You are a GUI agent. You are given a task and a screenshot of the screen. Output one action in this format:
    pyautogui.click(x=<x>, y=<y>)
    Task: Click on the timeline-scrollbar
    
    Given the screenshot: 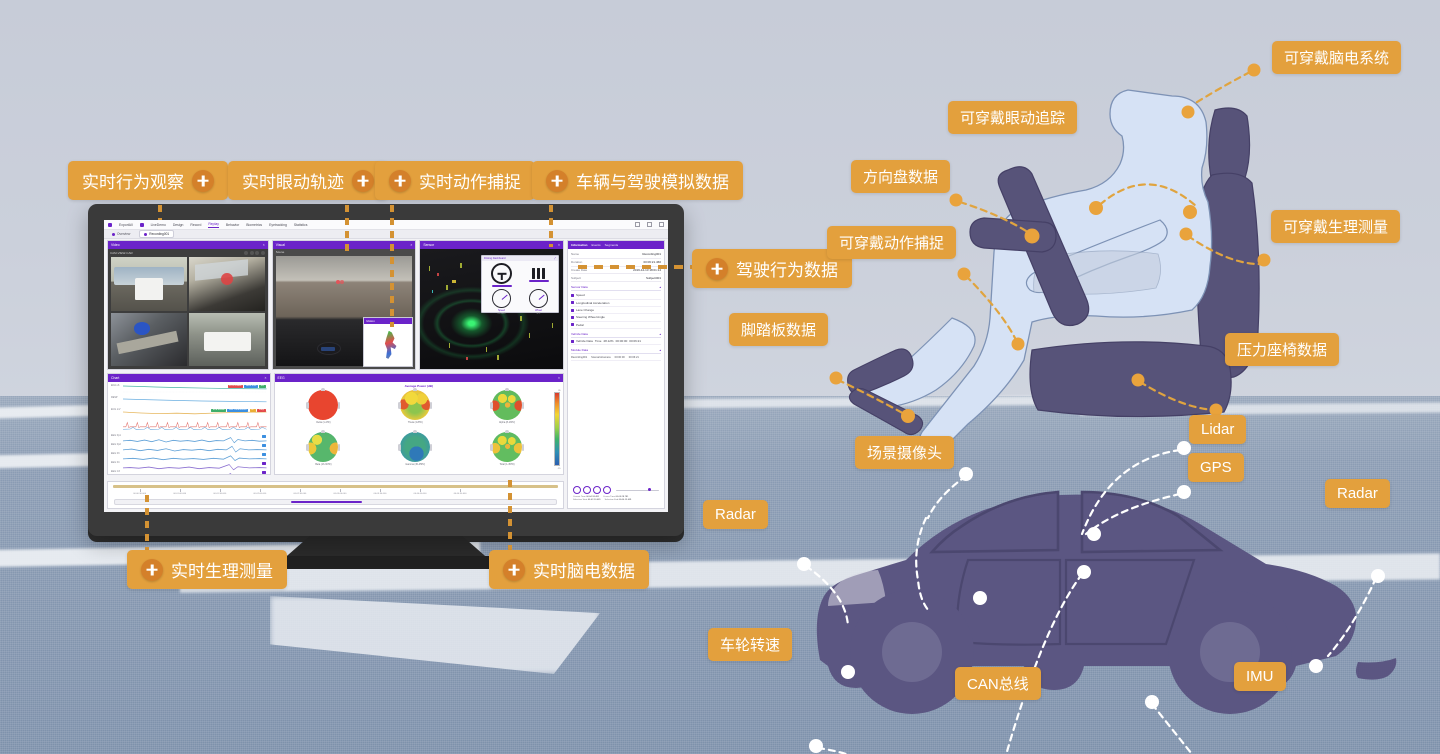 What is the action you would take?
    pyautogui.click(x=335, y=502)
    